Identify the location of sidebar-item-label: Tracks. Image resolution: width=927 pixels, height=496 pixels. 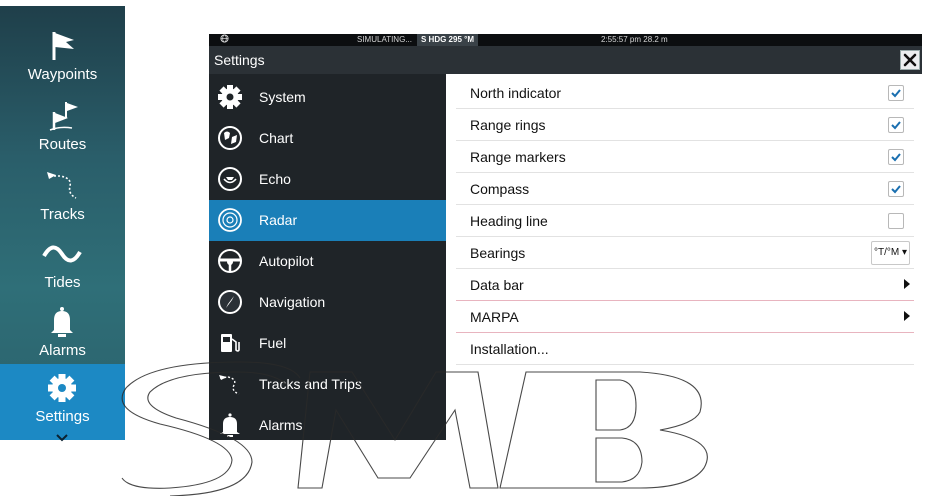
(62, 214).